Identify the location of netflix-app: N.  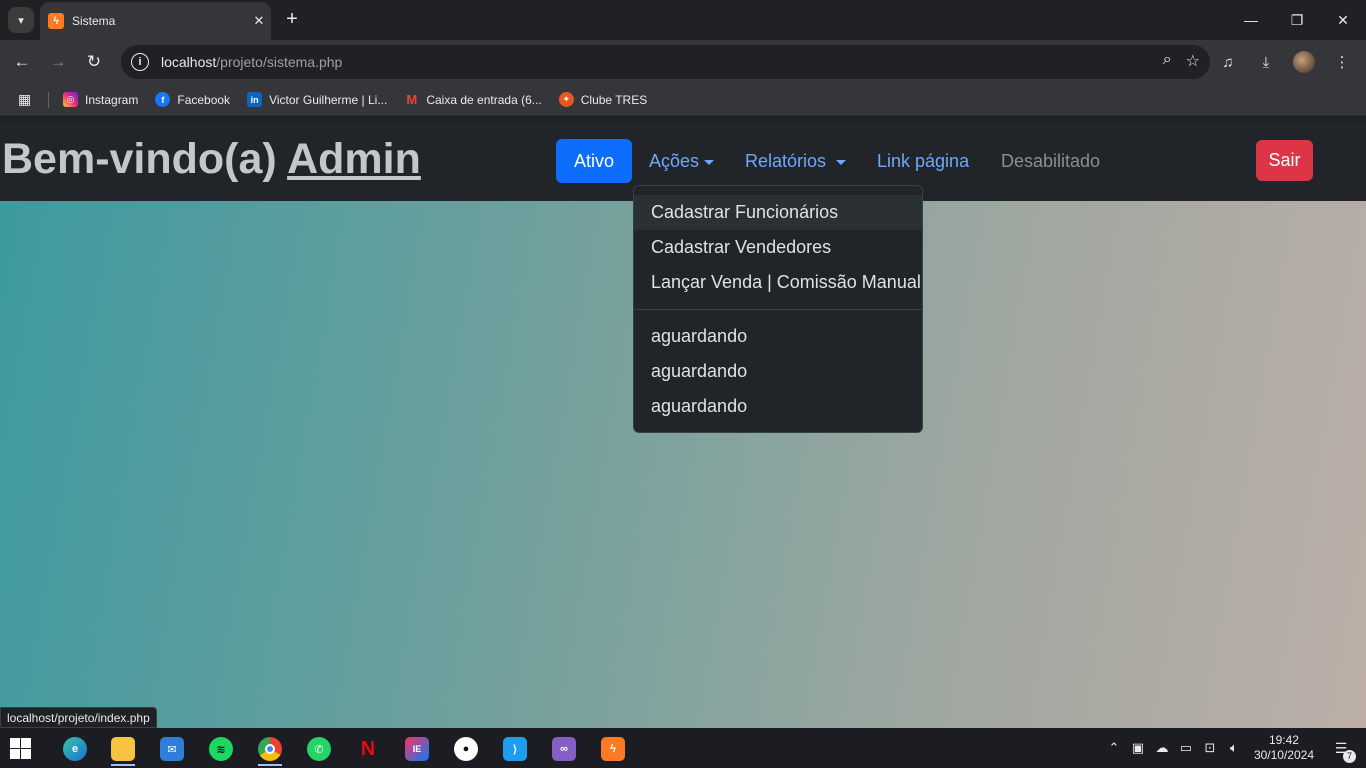
(368, 749).